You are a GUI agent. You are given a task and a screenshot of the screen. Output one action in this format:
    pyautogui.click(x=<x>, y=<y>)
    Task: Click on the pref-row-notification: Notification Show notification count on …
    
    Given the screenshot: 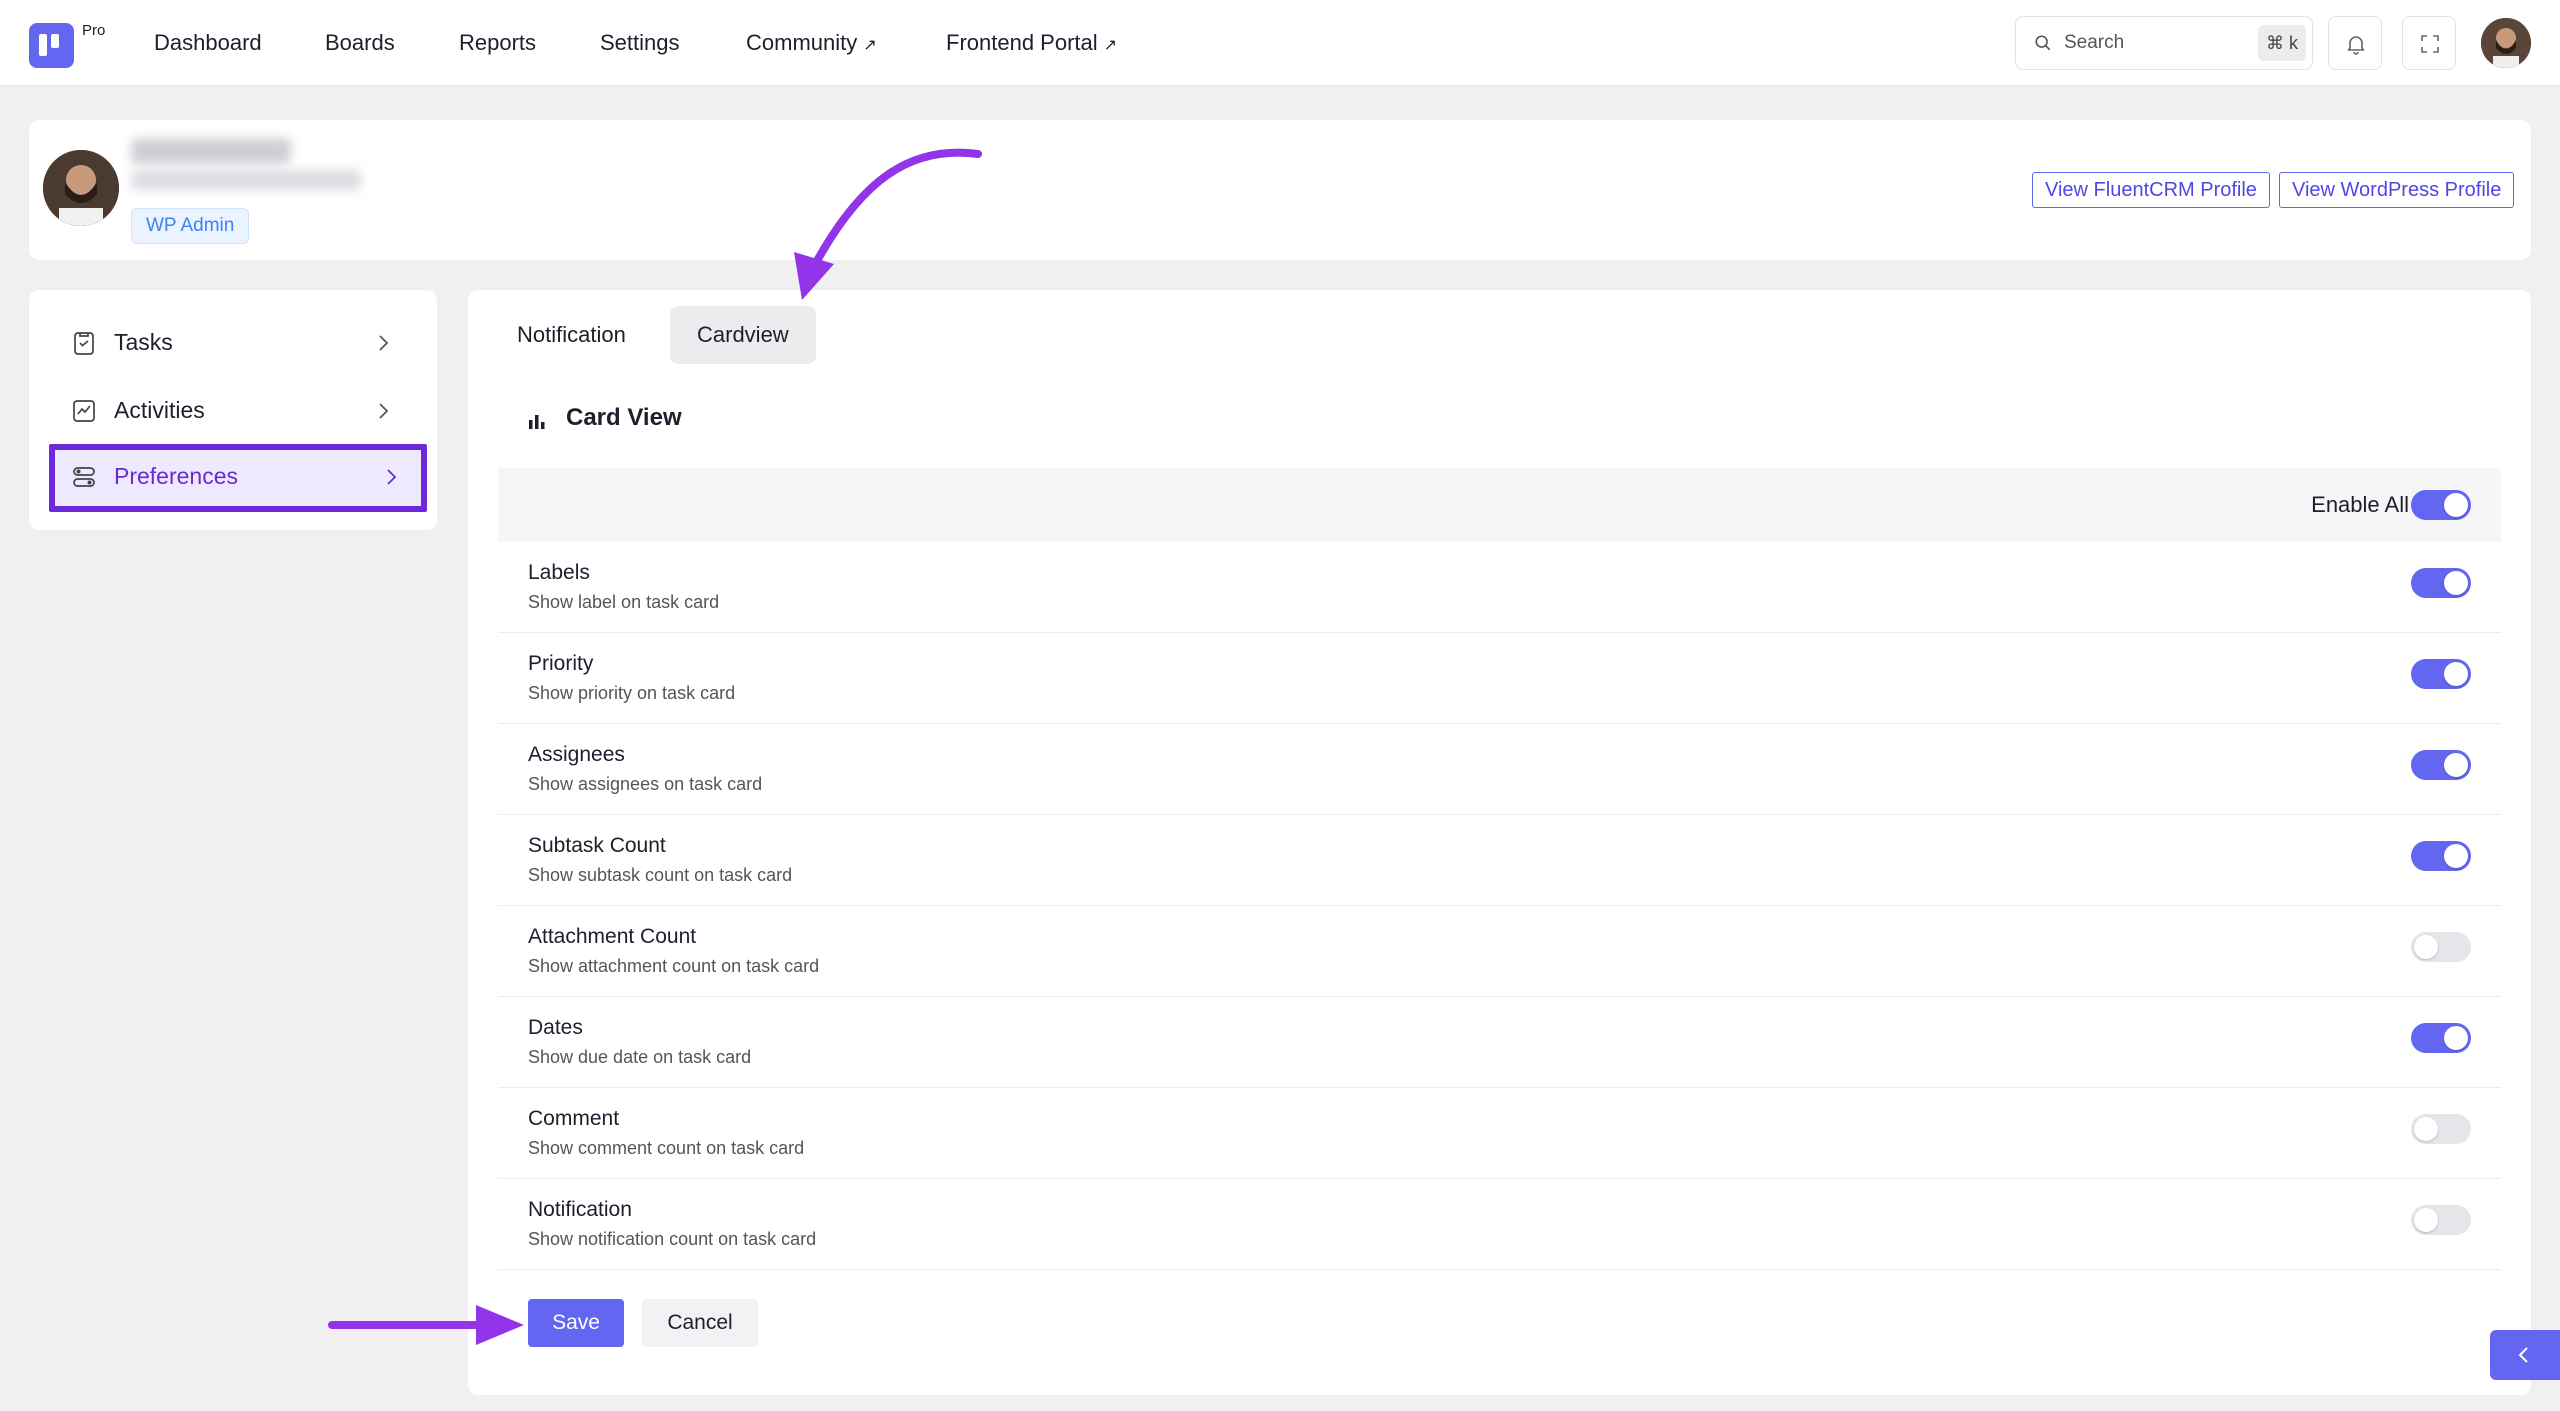 What is the action you would take?
    pyautogui.click(x=1499, y=1224)
    